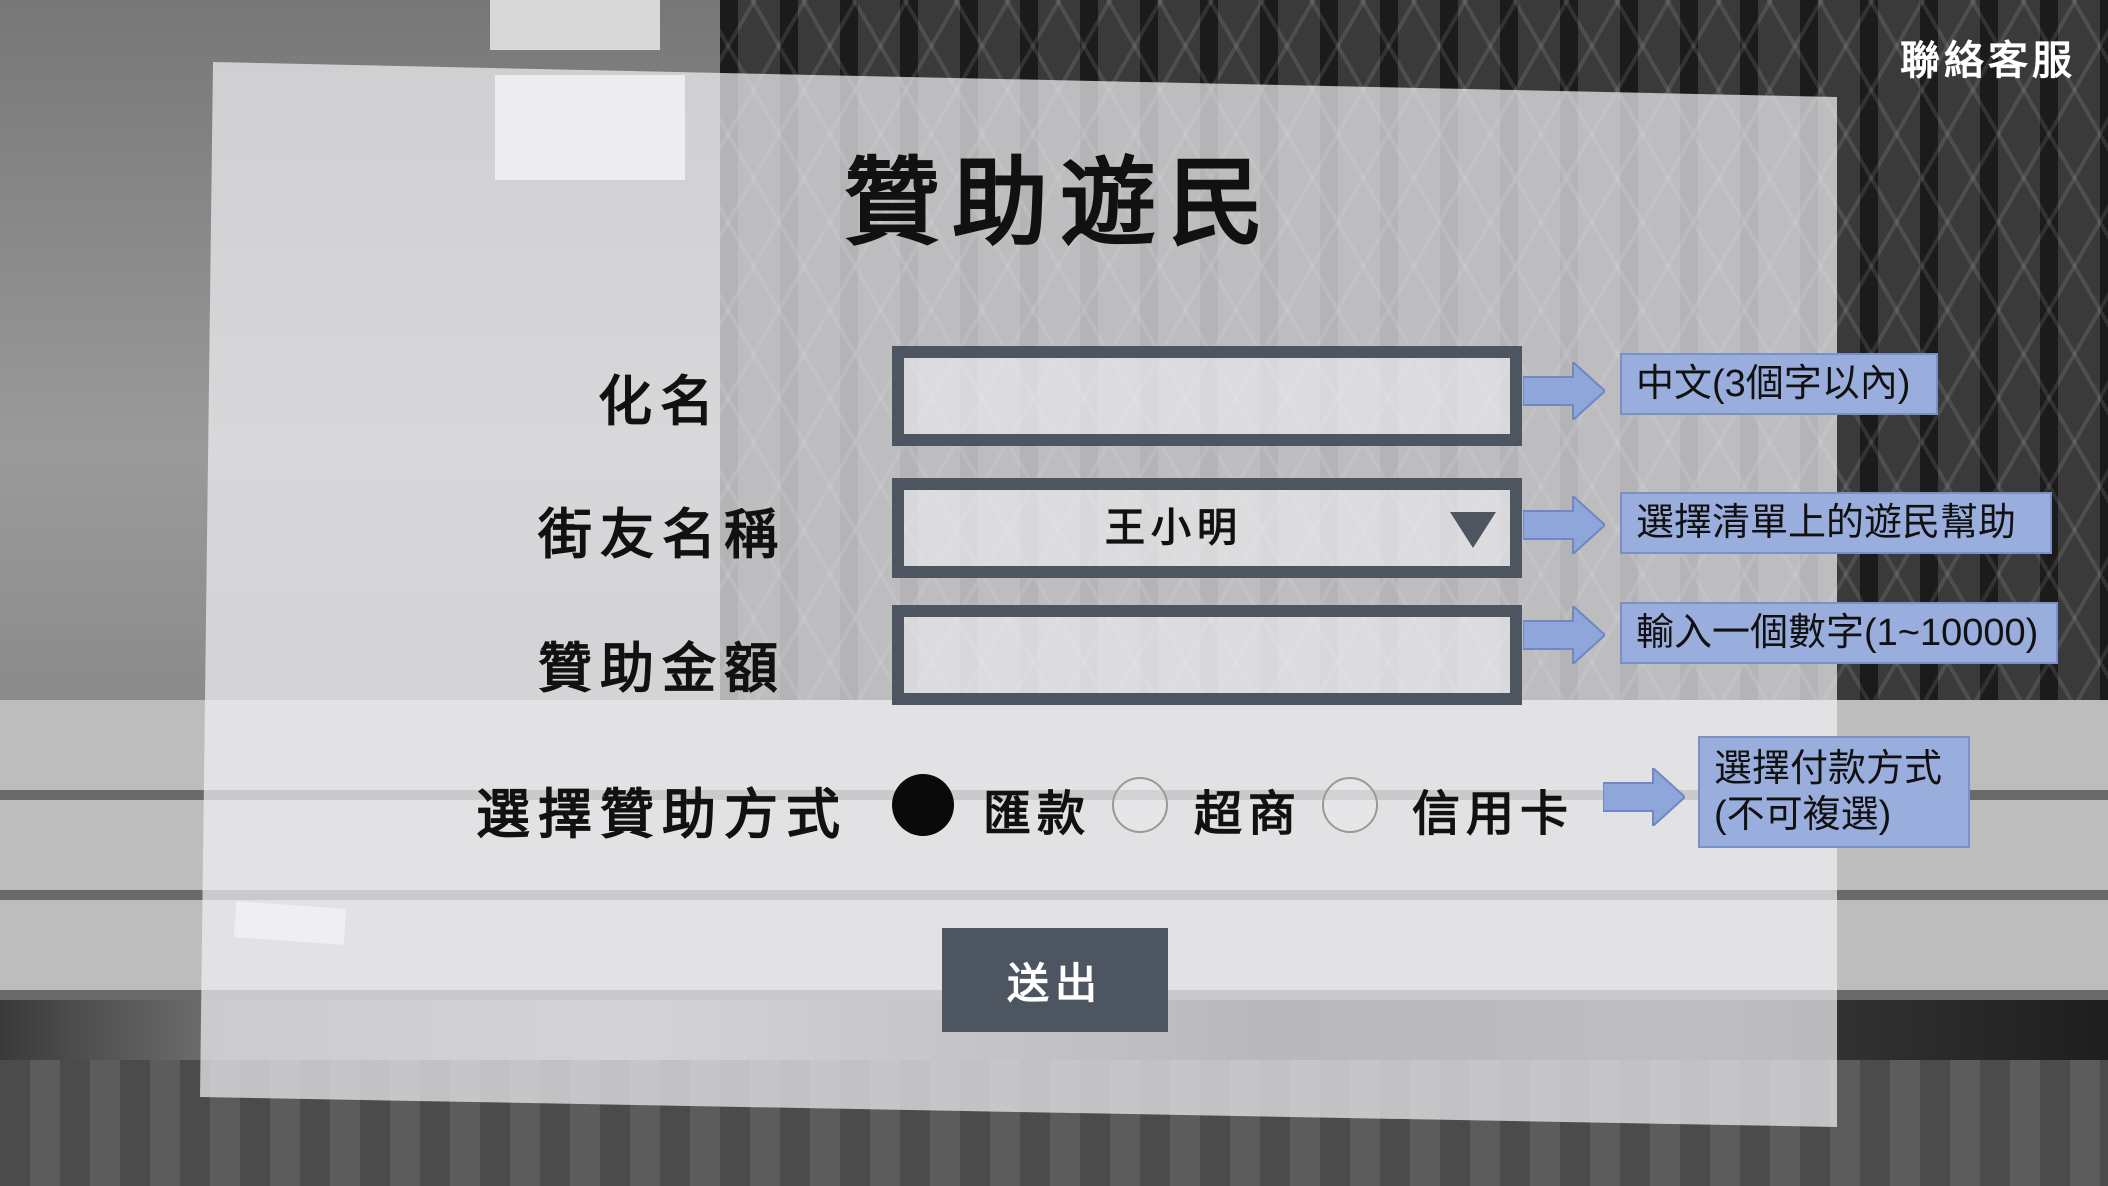  What do you see at coordinates (1644, 797) in the screenshot?
I see `payment-arrow-icon` at bounding box center [1644, 797].